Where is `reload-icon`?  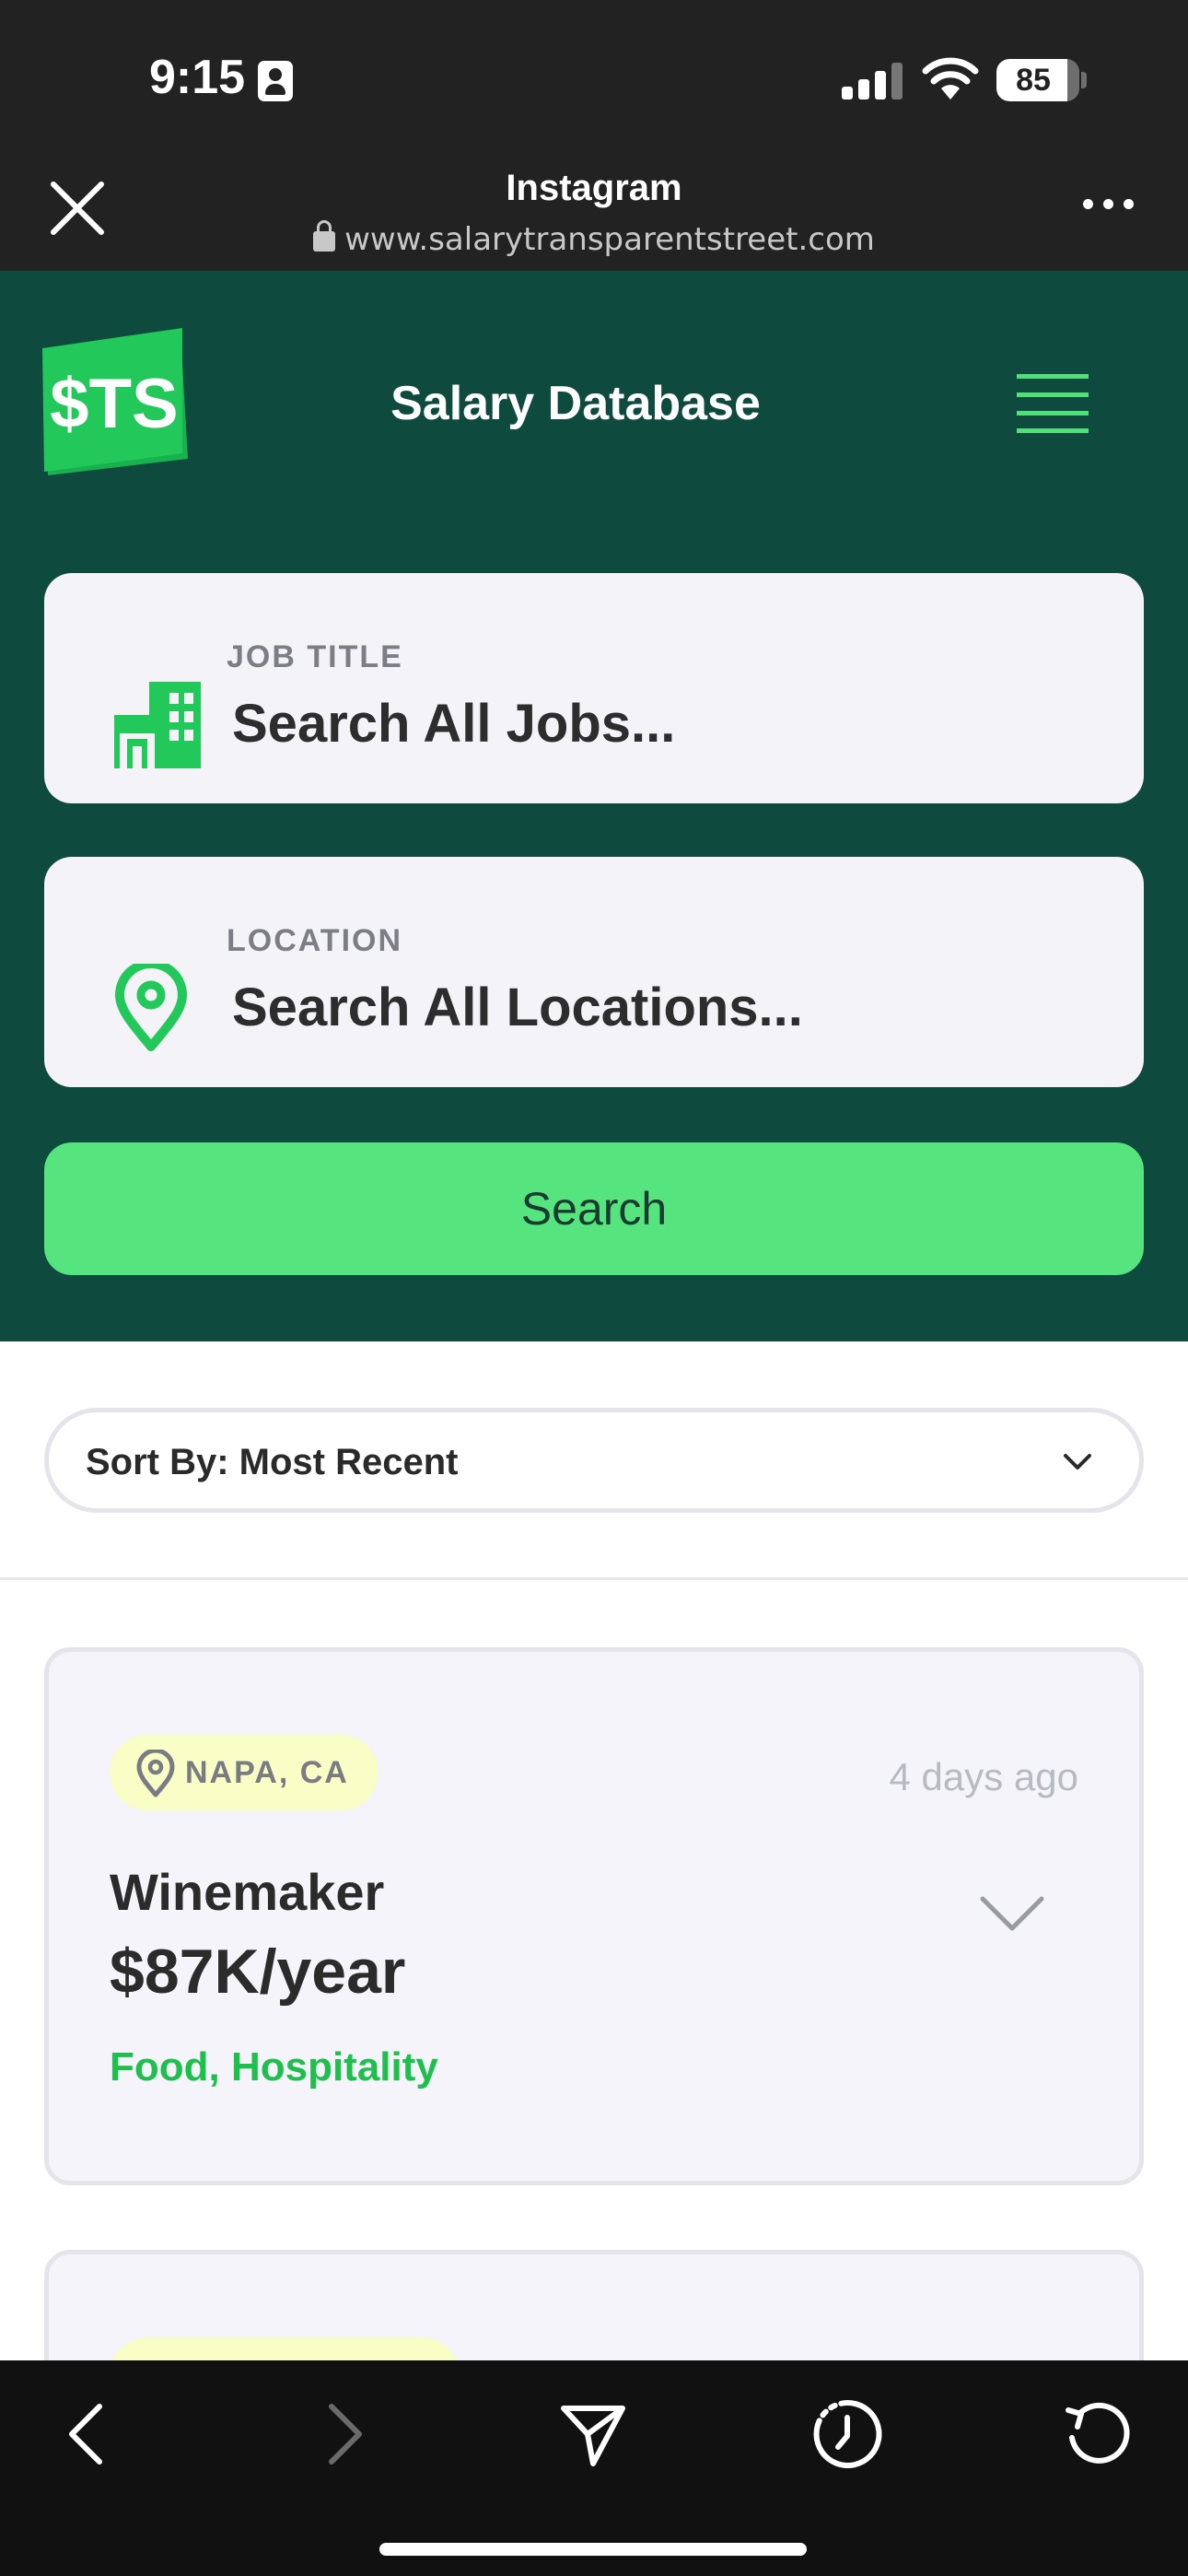 reload-icon is located at coordinates (1098, 2434).